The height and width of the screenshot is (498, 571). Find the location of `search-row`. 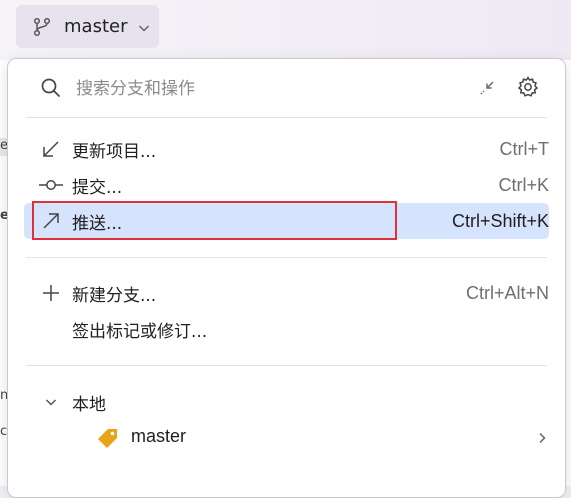

search-row is located at coordinates (286, 88).